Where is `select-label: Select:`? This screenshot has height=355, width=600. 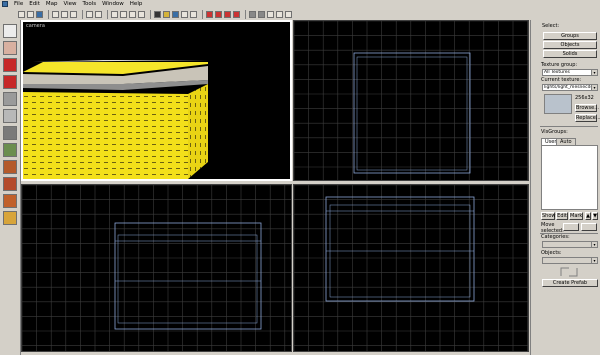
select-label: Select: is located at coordinates (551, 26).